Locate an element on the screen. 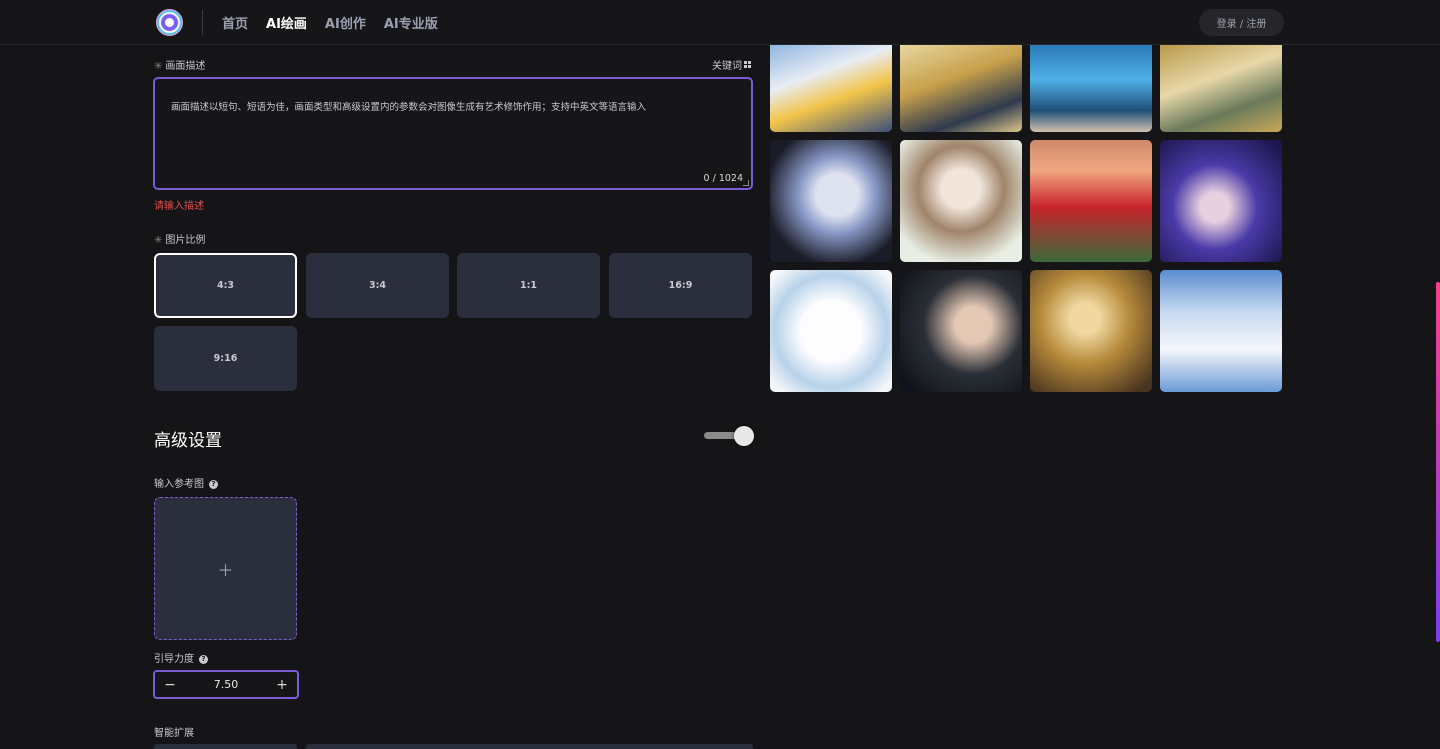  toggle-knob is located at coordinates (744, 436).